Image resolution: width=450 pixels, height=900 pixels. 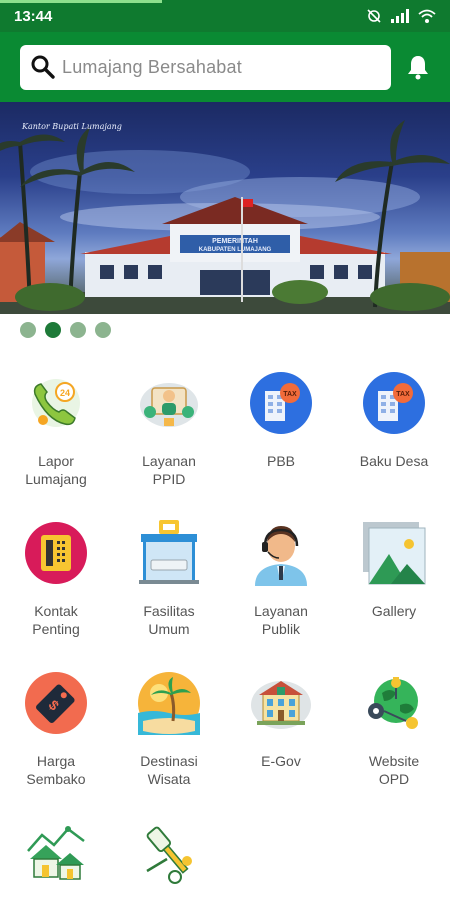 What do you see at coordinates (281, 553) in the screenshot?
I see `call-center-agent-icon` at bounding box center [281, 553].